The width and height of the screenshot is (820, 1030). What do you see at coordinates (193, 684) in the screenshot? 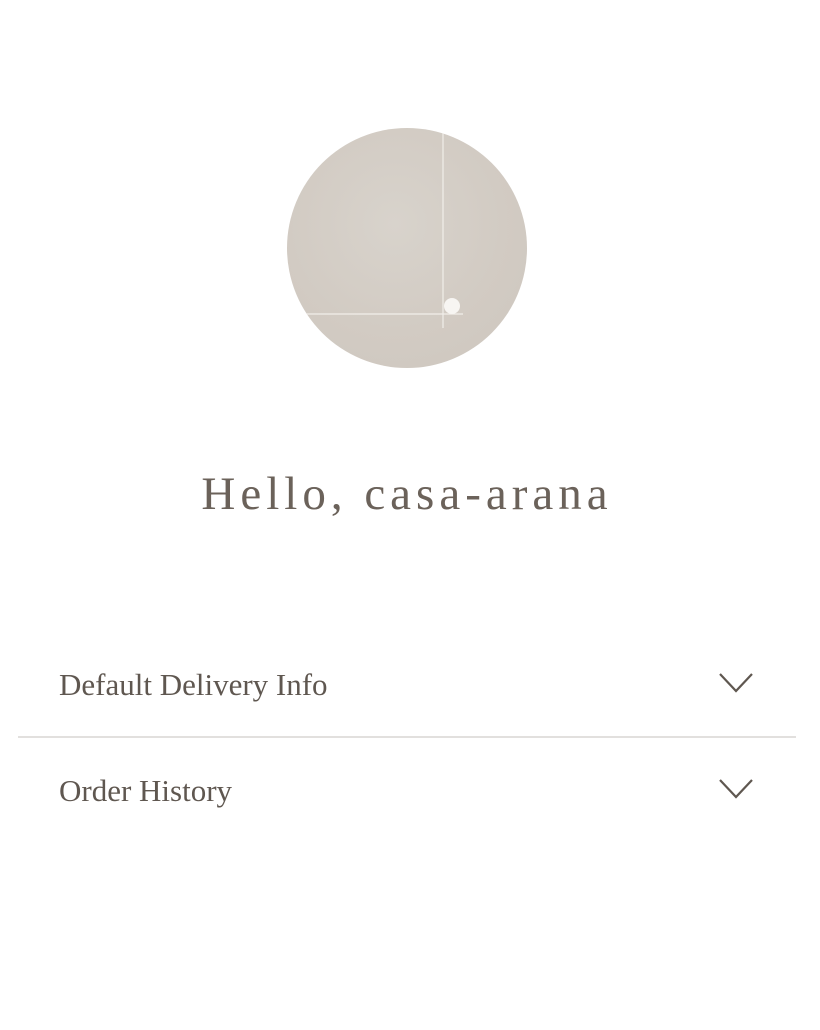
I see `accordion-label: Default Delivery Info` at bounding box center [193, 684].